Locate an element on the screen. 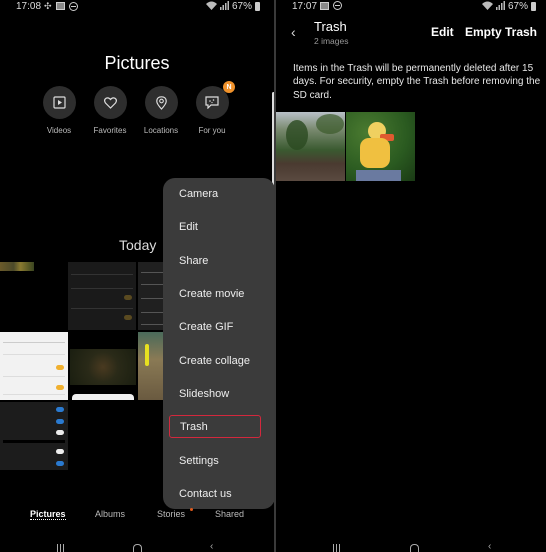  bottom-tab-bar: Pictures Albums Stories Shared is located at coordinates (137, 515).